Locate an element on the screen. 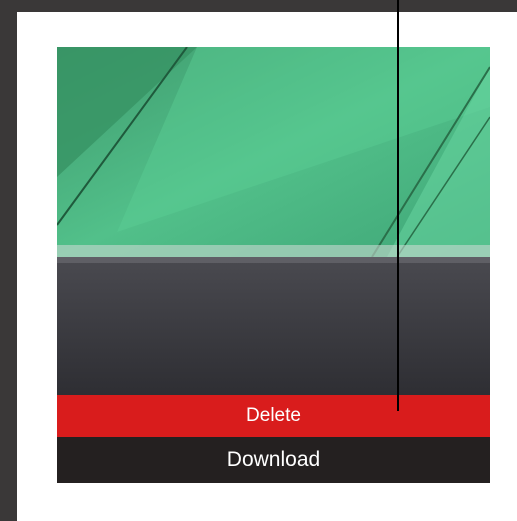  download-label: Download is located at coordinates (273, 459).